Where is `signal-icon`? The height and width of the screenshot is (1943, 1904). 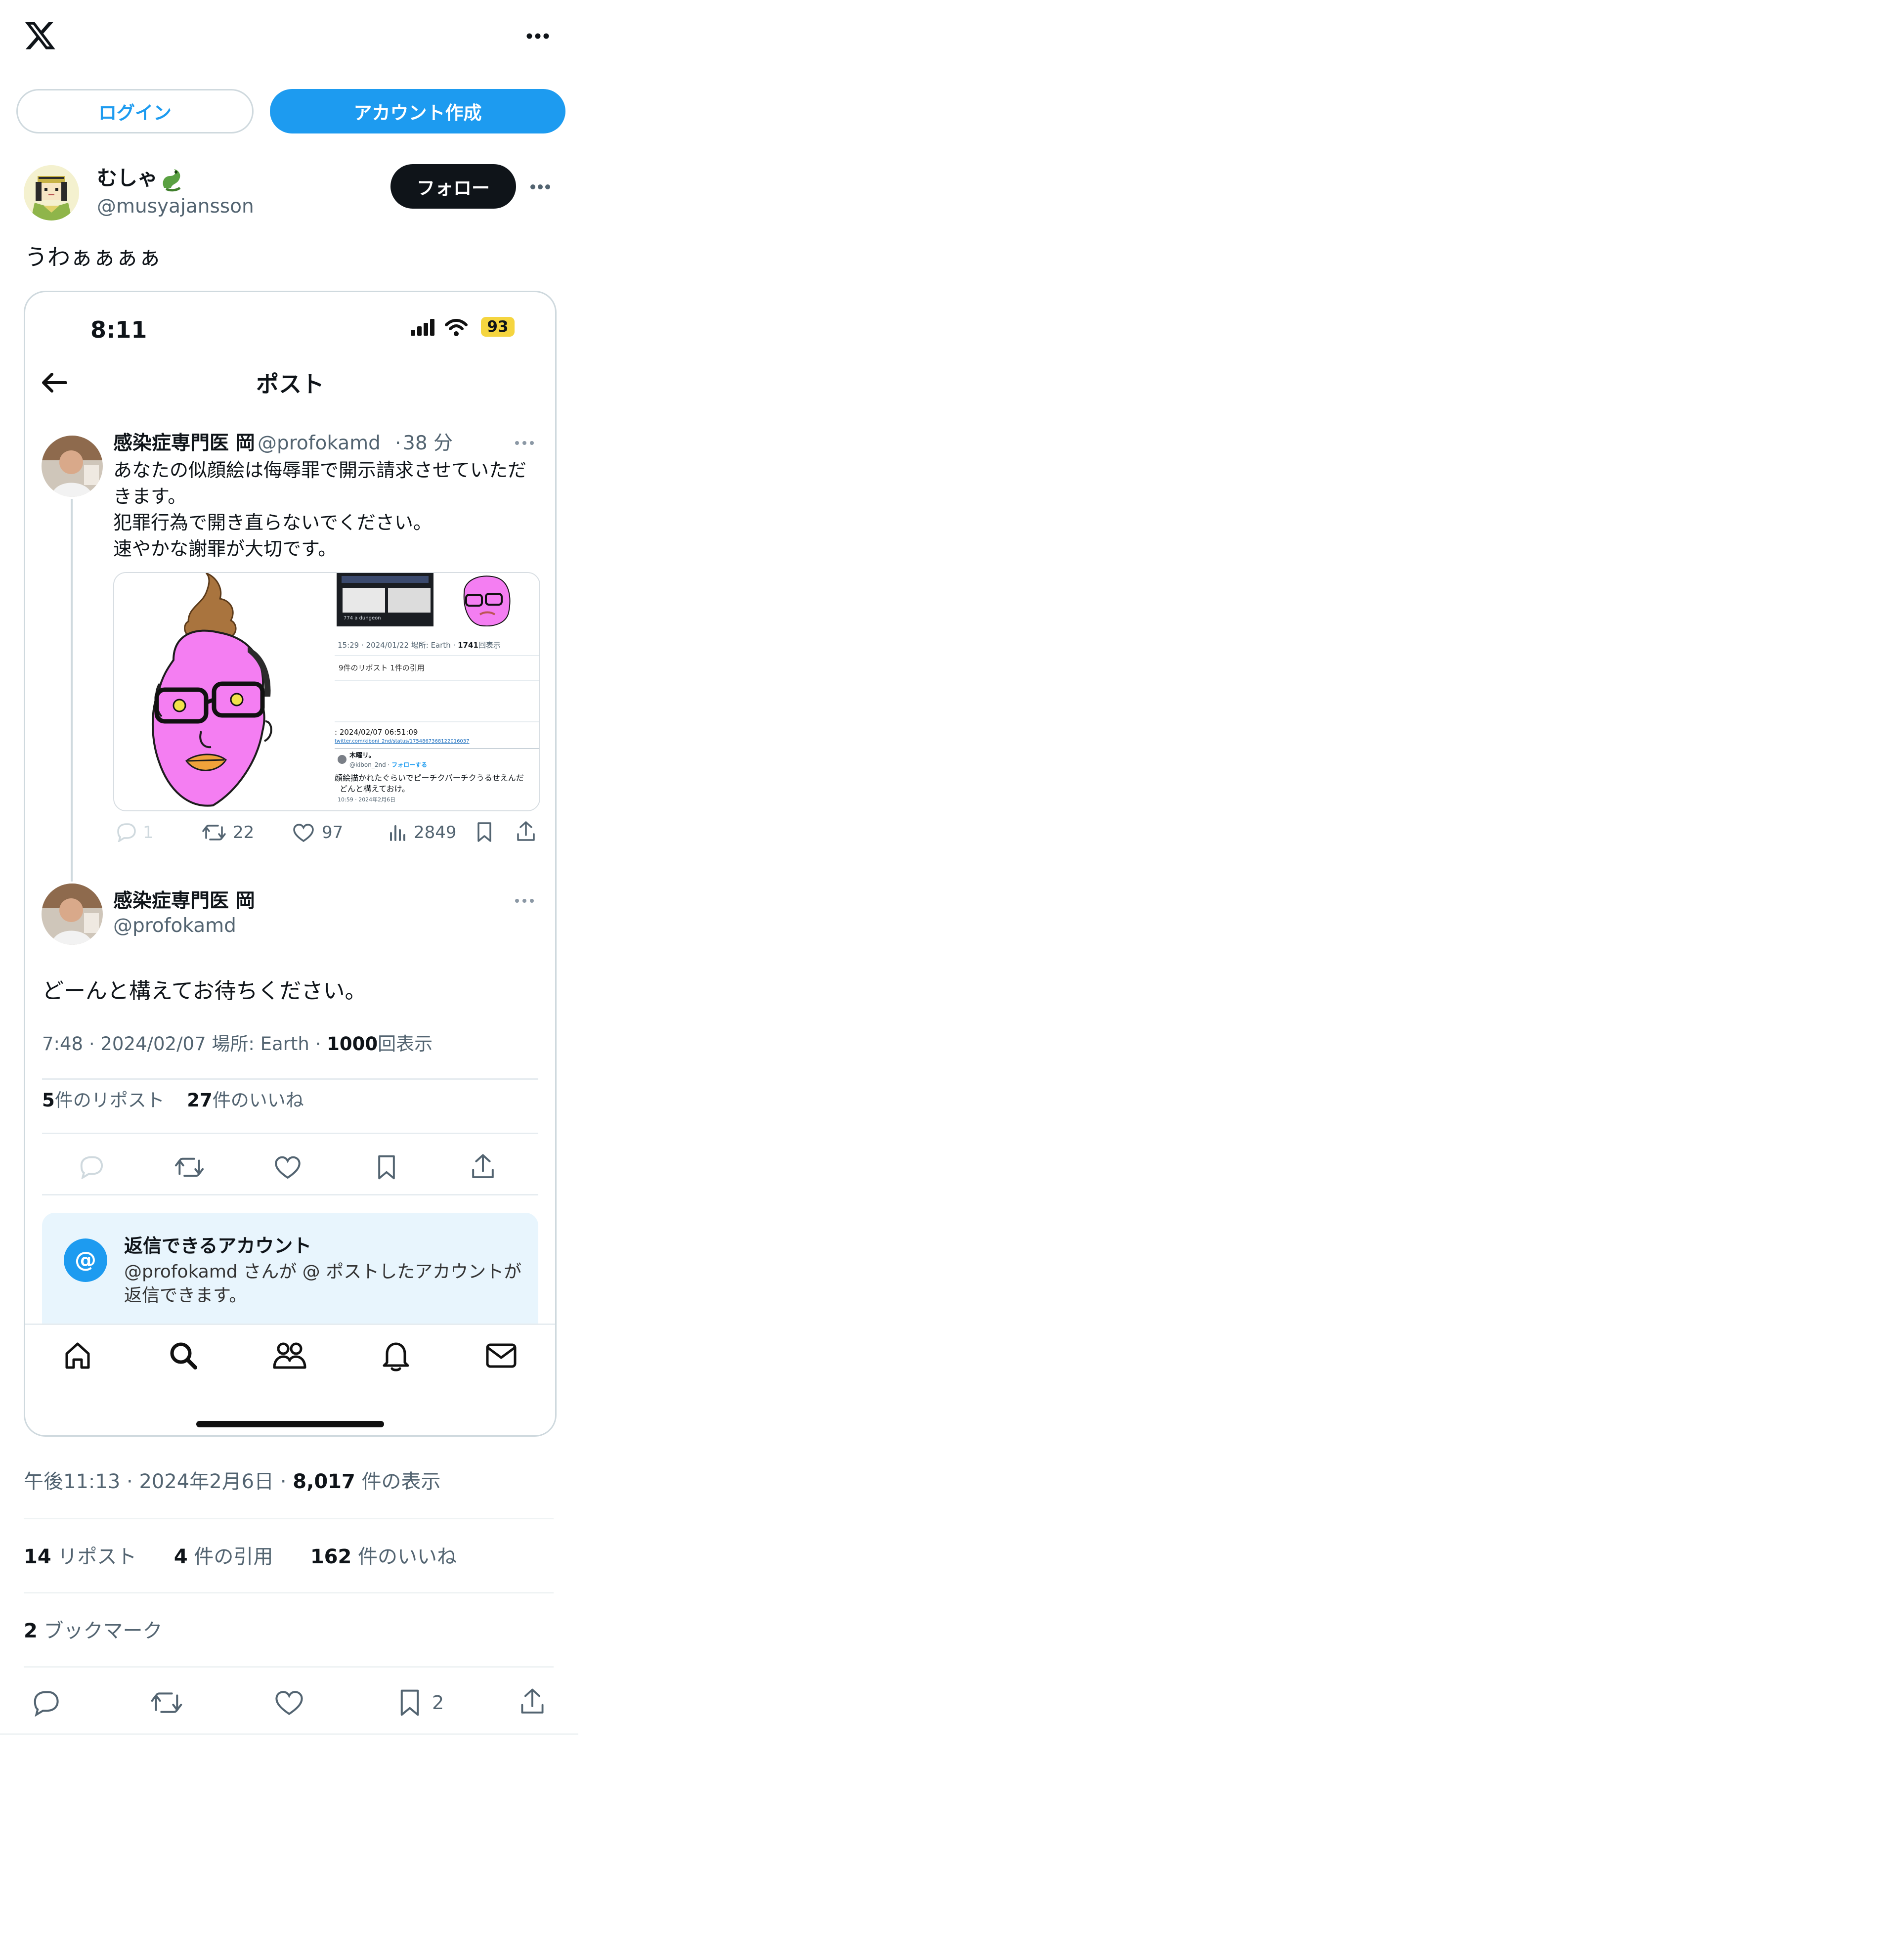 signal-icon is located at coordinates (423, 327).